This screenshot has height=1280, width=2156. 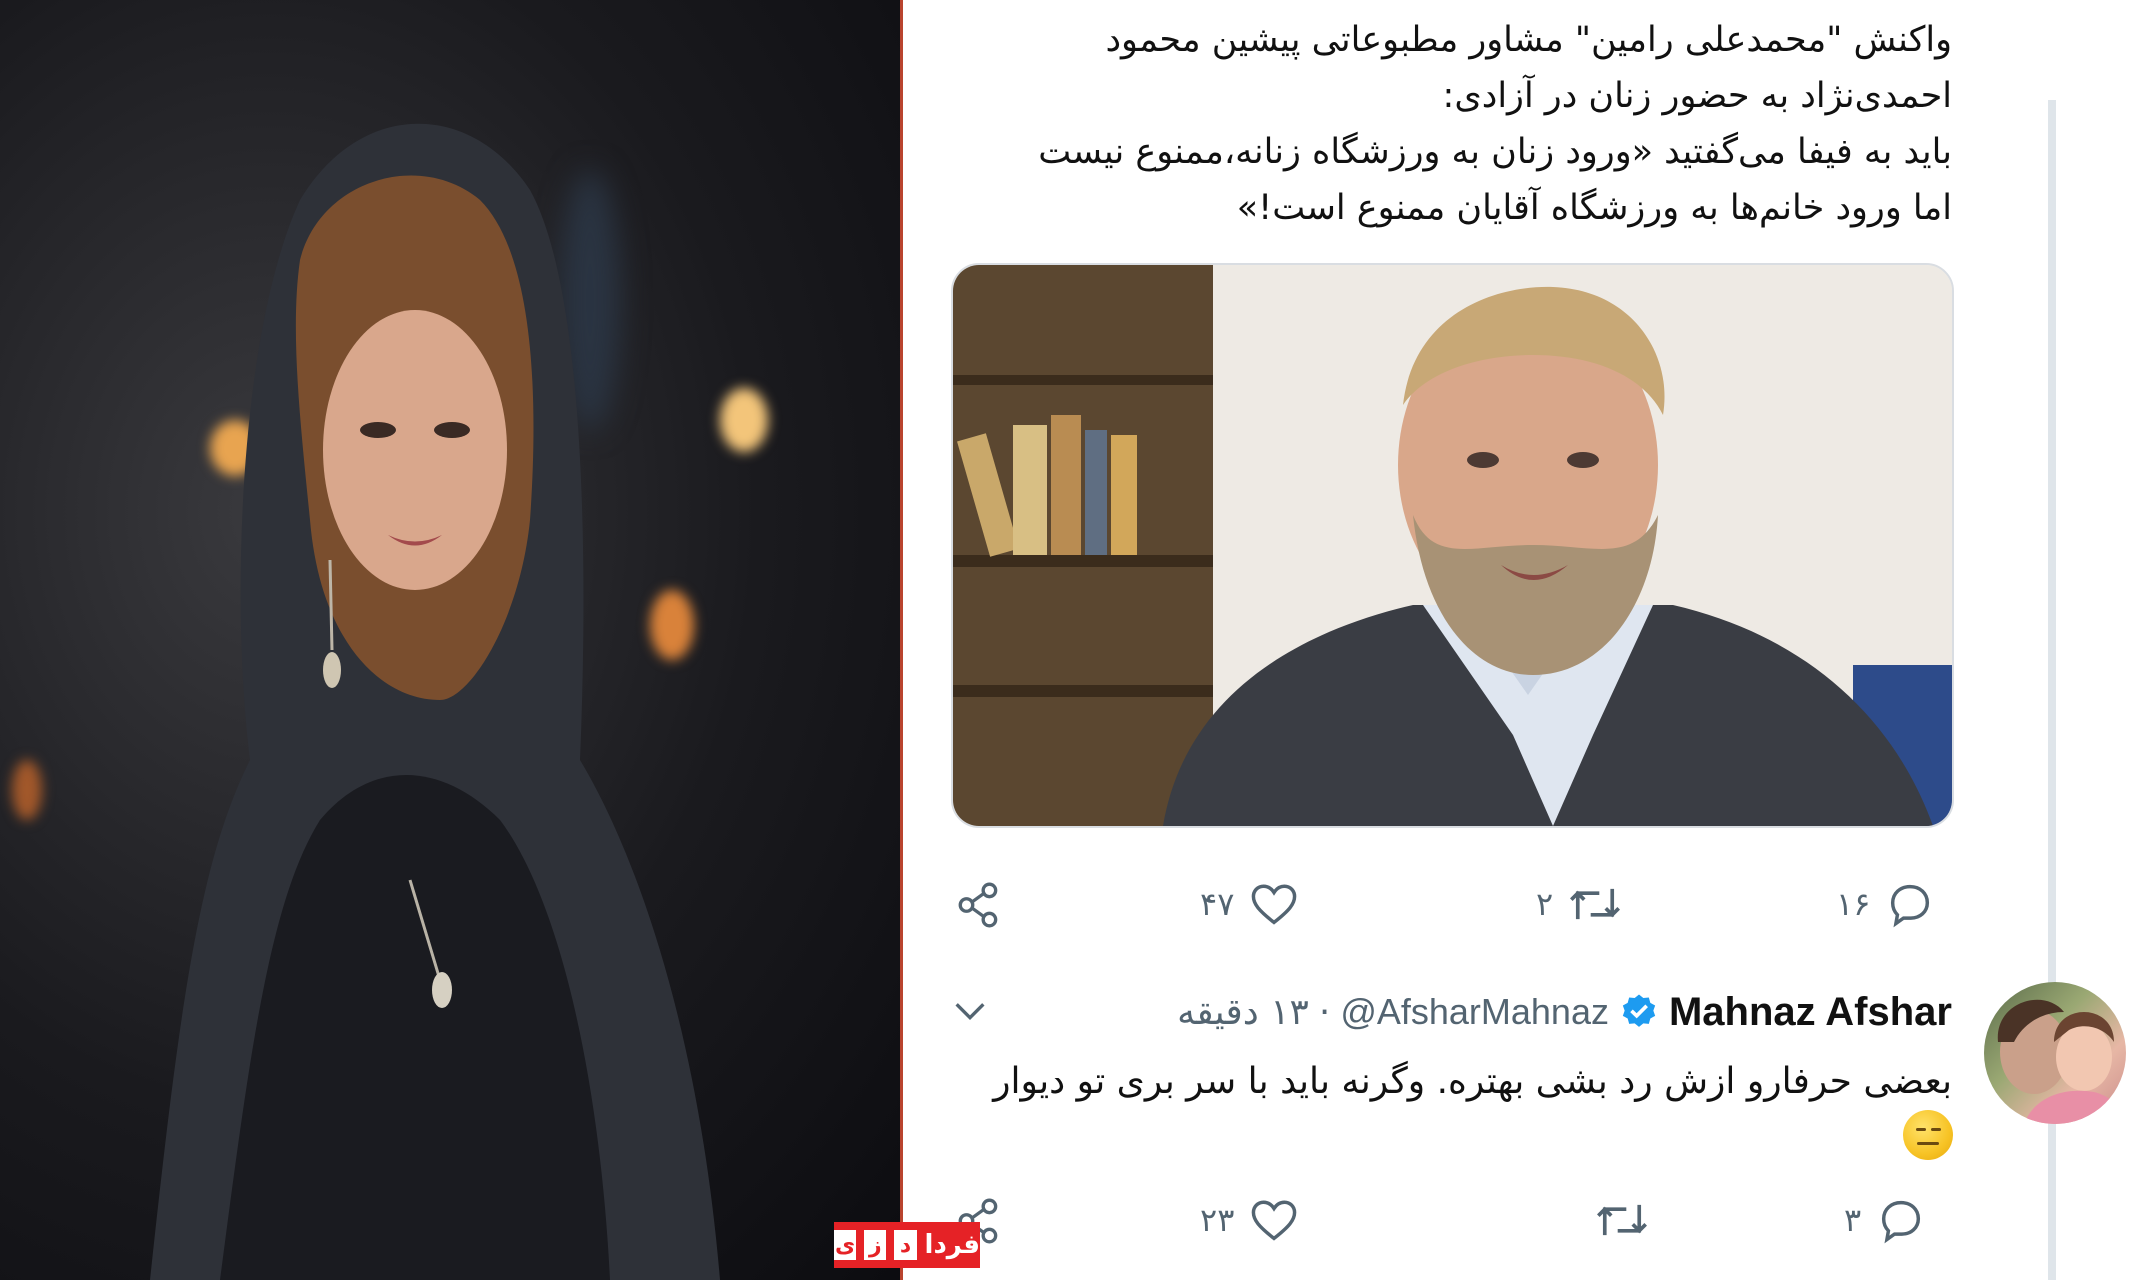 I want to click on site-watermark-logo: فردا د ز ی, so click(x=906, y=1245).